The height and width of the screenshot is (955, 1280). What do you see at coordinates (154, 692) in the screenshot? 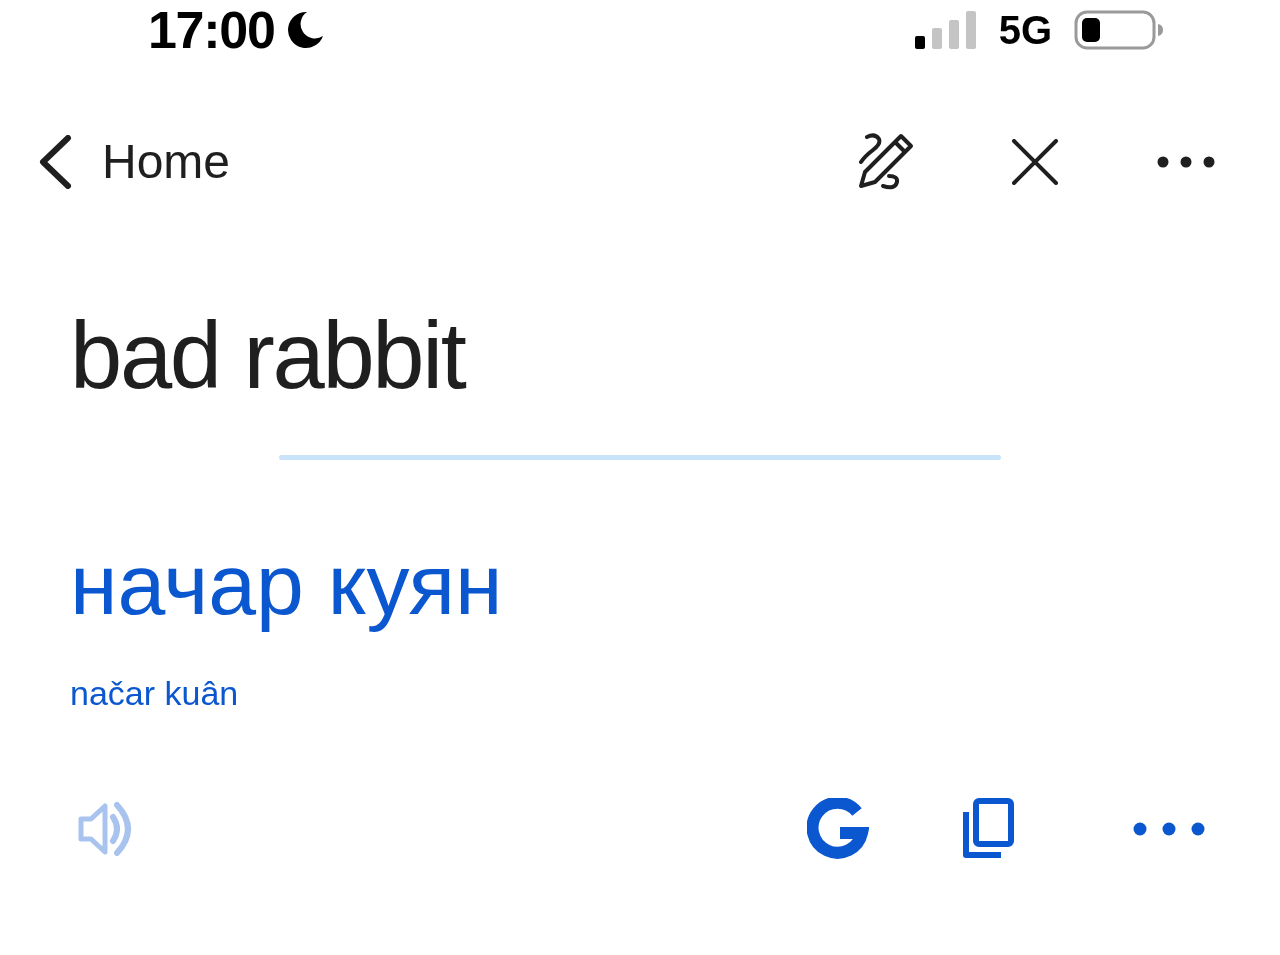
I see `transliteration-text: načar kuân` at bounding box center [154, 692].